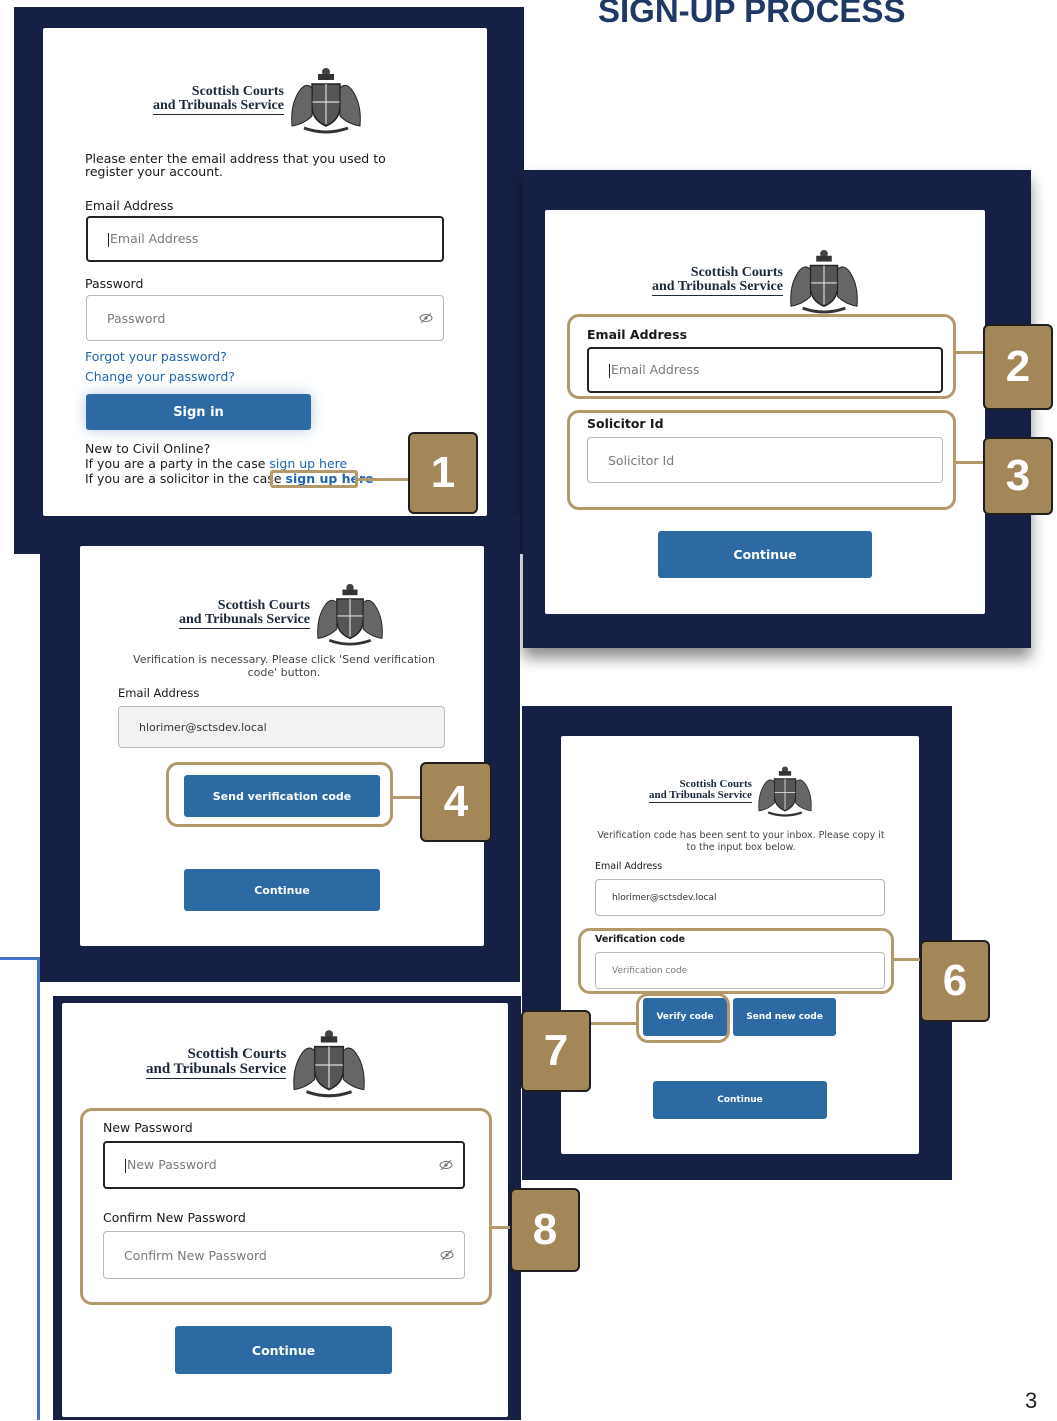  Describe the element at coordinates (1018, 367) in the screenshot. I see `callout-2: 2` at that location.